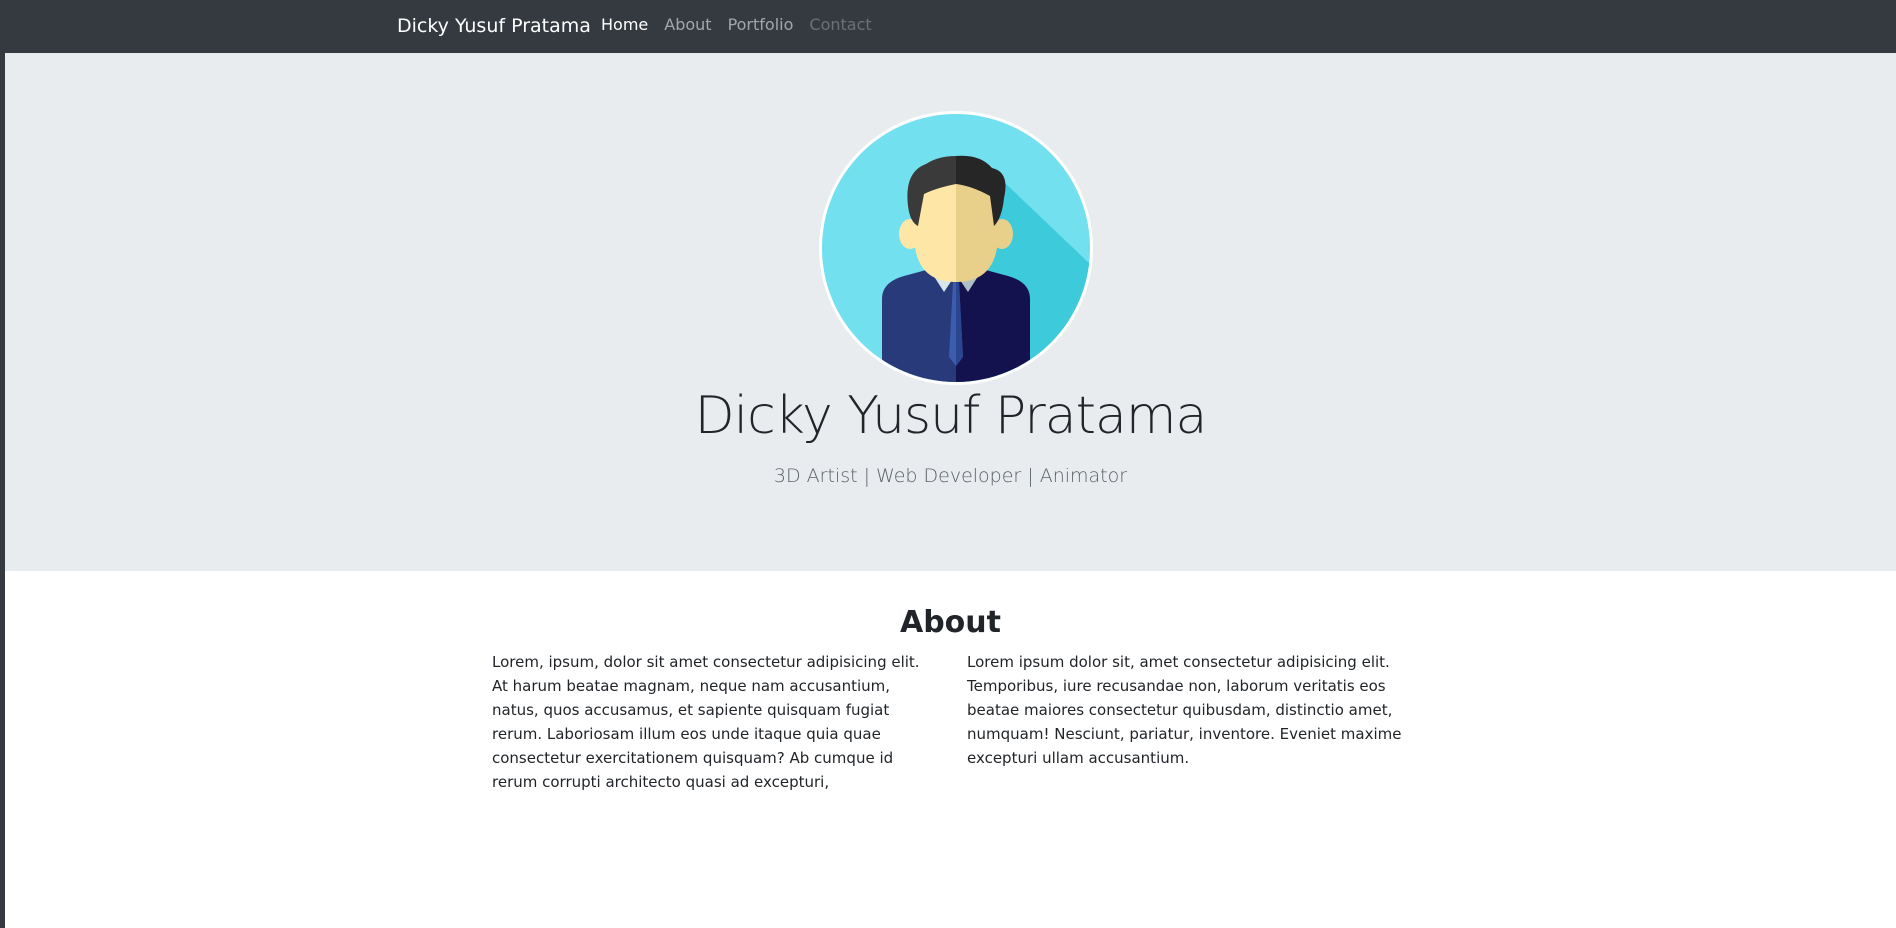 This screenshot has width=1896, height=928. Describe the element at coordinates (950, 476) in the screenshot. I see `hero-tagline: 3D Artist | Web Developer | Animator` at that location.